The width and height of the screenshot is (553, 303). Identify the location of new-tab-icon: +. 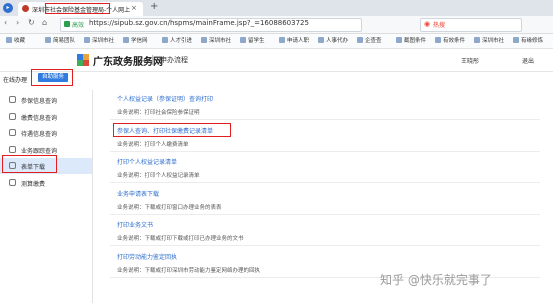
(154, 6).